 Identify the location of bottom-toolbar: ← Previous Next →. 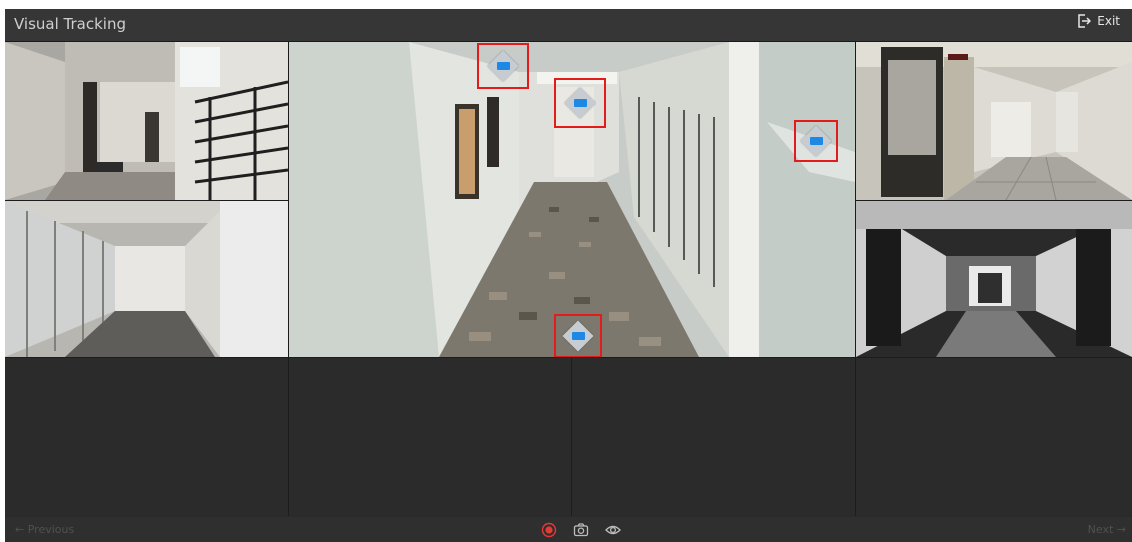
(568, 529).